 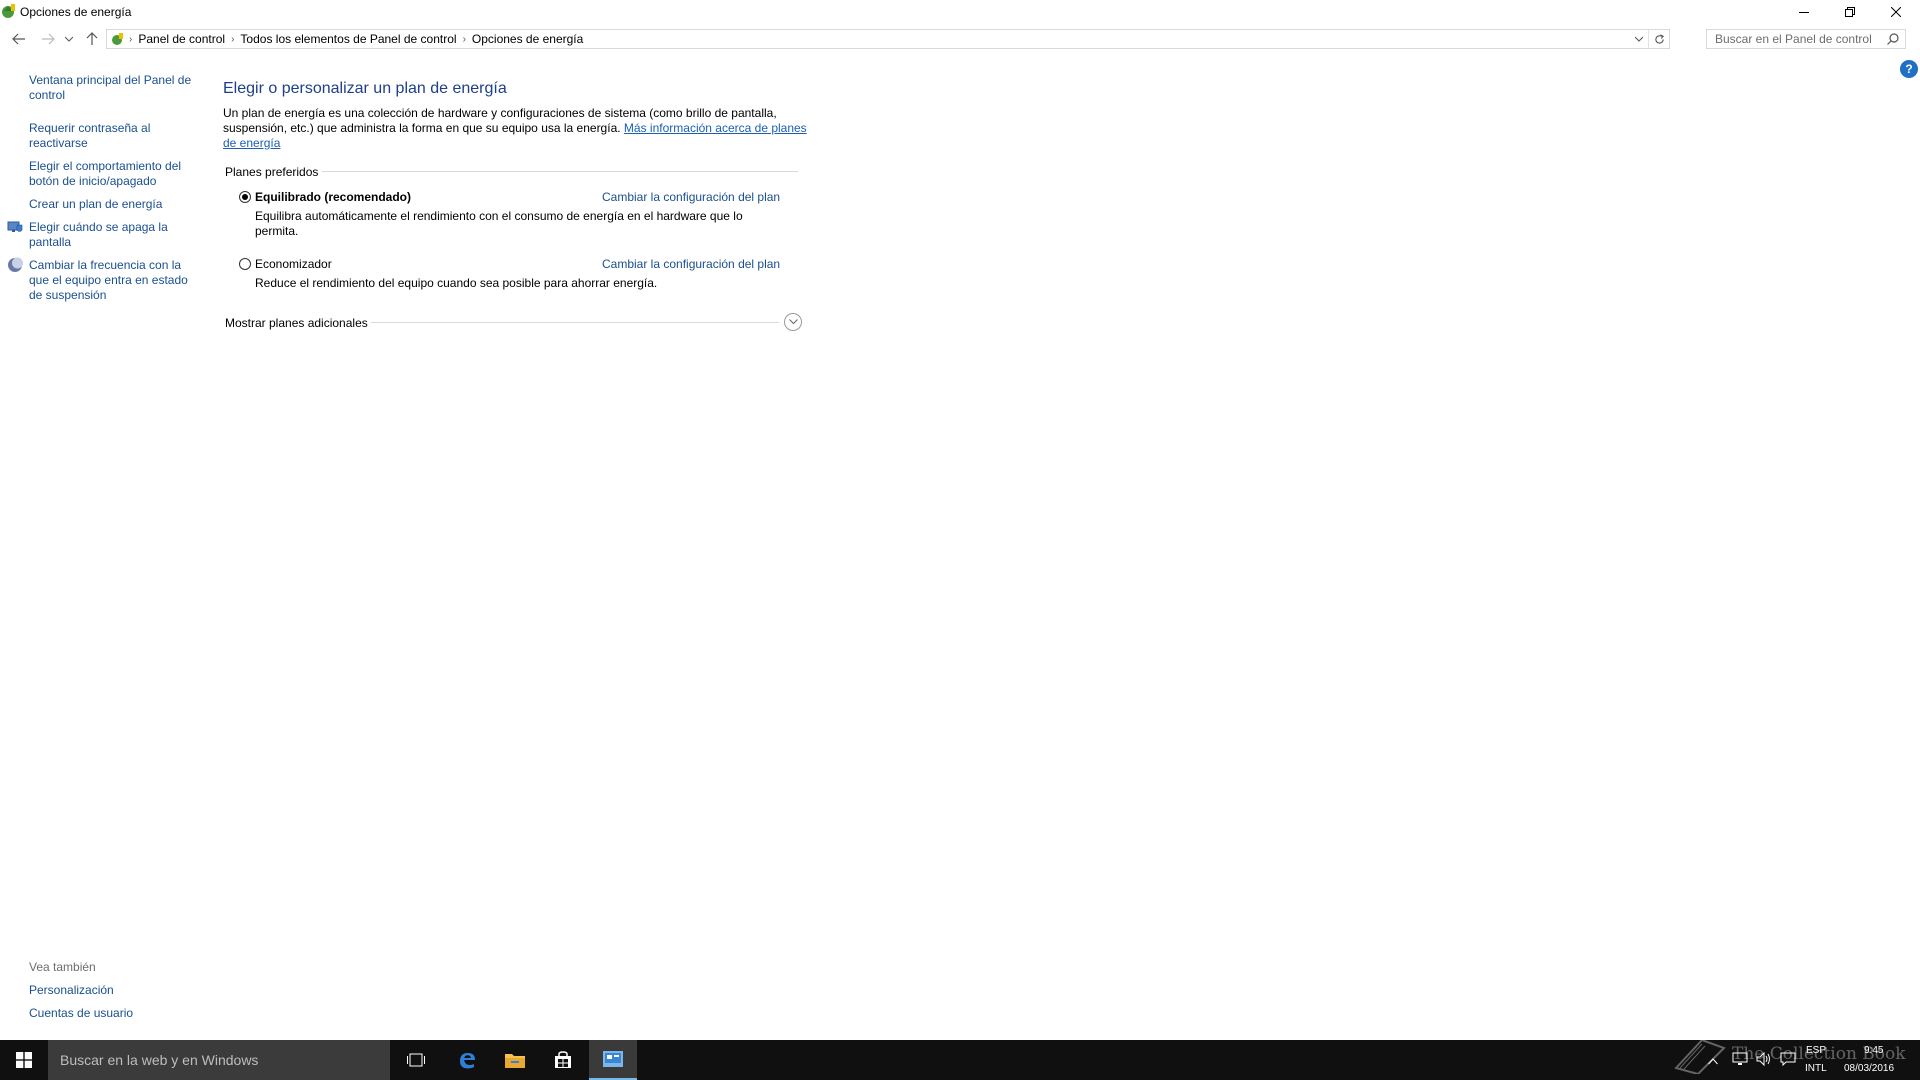 What do you see at coordinates (111, 88) in the screenshot?
I see `left-link-control-panel-home: Ventana principal del Panel de control` at bounding box center [111, 88].